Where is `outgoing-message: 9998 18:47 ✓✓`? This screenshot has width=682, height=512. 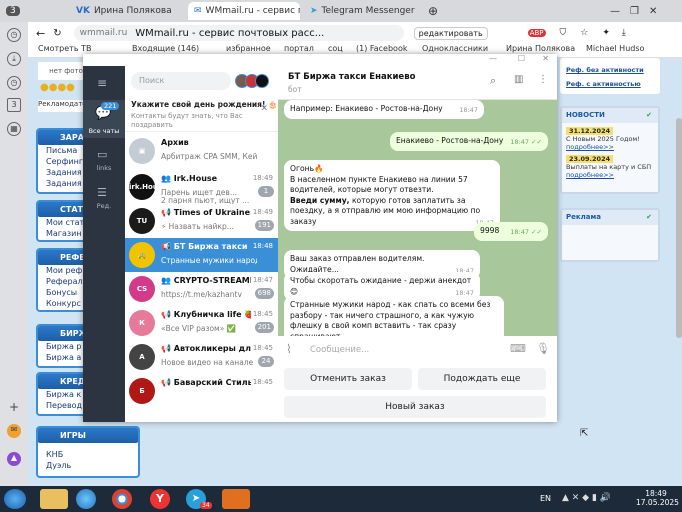
outgoing-message: 9998 18:47 ✓✓ is located at coordinates (511, 231).